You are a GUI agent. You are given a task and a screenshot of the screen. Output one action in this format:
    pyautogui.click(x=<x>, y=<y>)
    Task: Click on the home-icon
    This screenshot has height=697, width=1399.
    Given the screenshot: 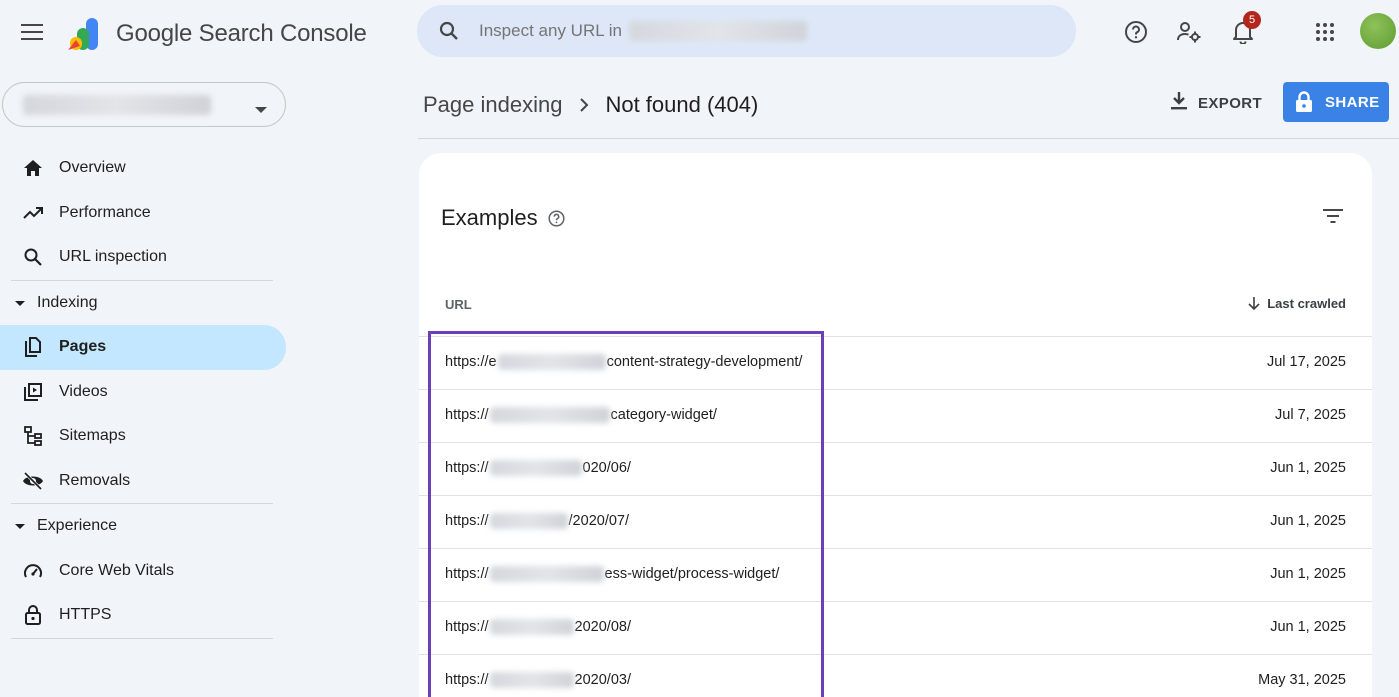 What is the action you would take?
    pyautogui.click(x=33, y=168)
    